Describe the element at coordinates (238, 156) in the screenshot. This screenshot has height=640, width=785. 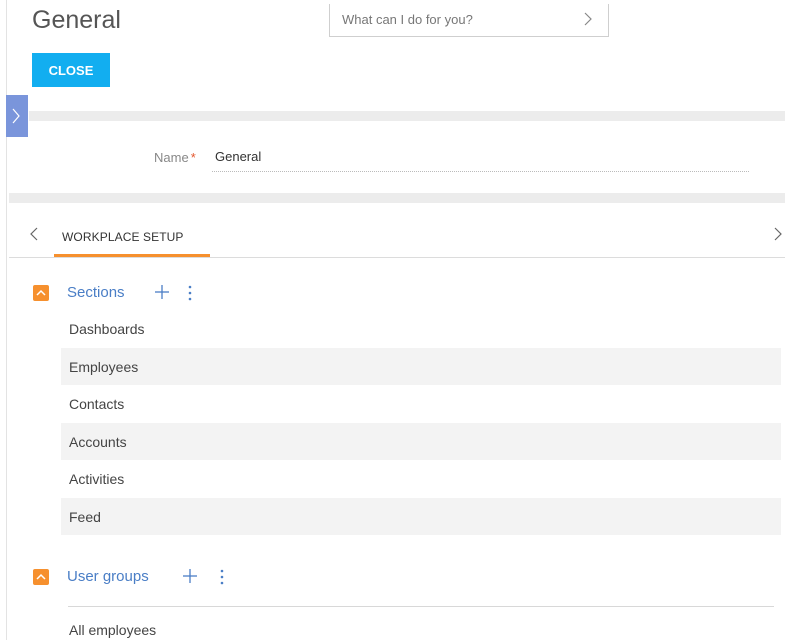
I see `name-field: General` at that location.